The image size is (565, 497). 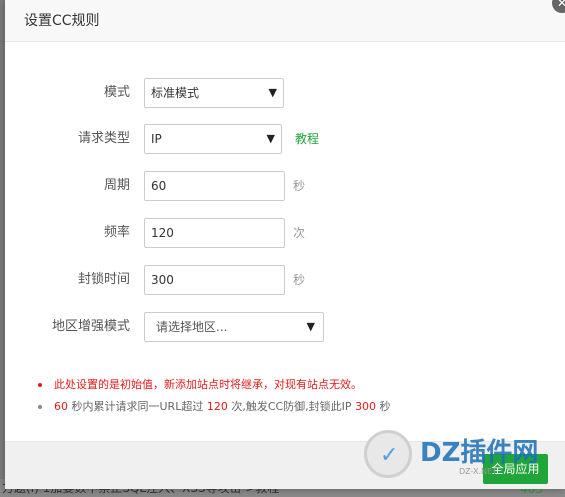 What do you see at coordinates (478, 471) in the screenshot?
I see `watermark-subtext: DZ-X.NET` at bounding box center [478, 471].